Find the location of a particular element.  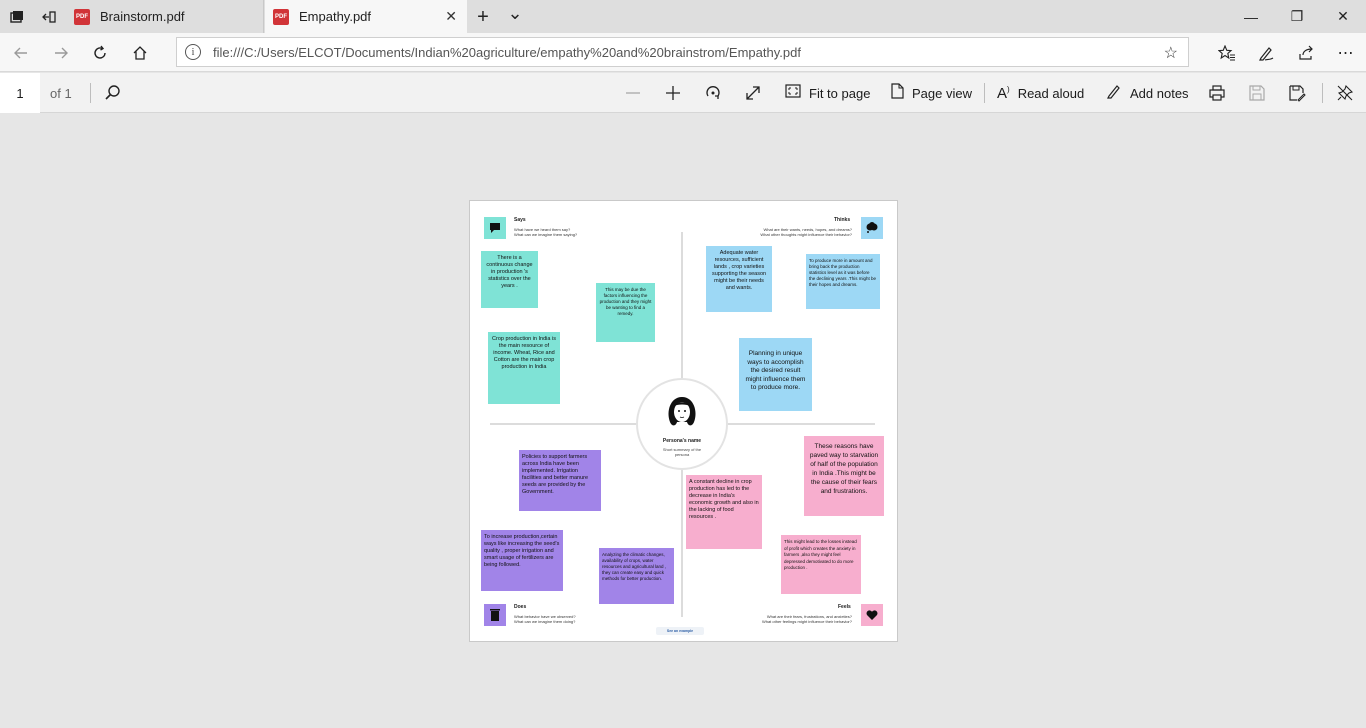

maximize-button: ❐ is located at coordinates (1297, 16).